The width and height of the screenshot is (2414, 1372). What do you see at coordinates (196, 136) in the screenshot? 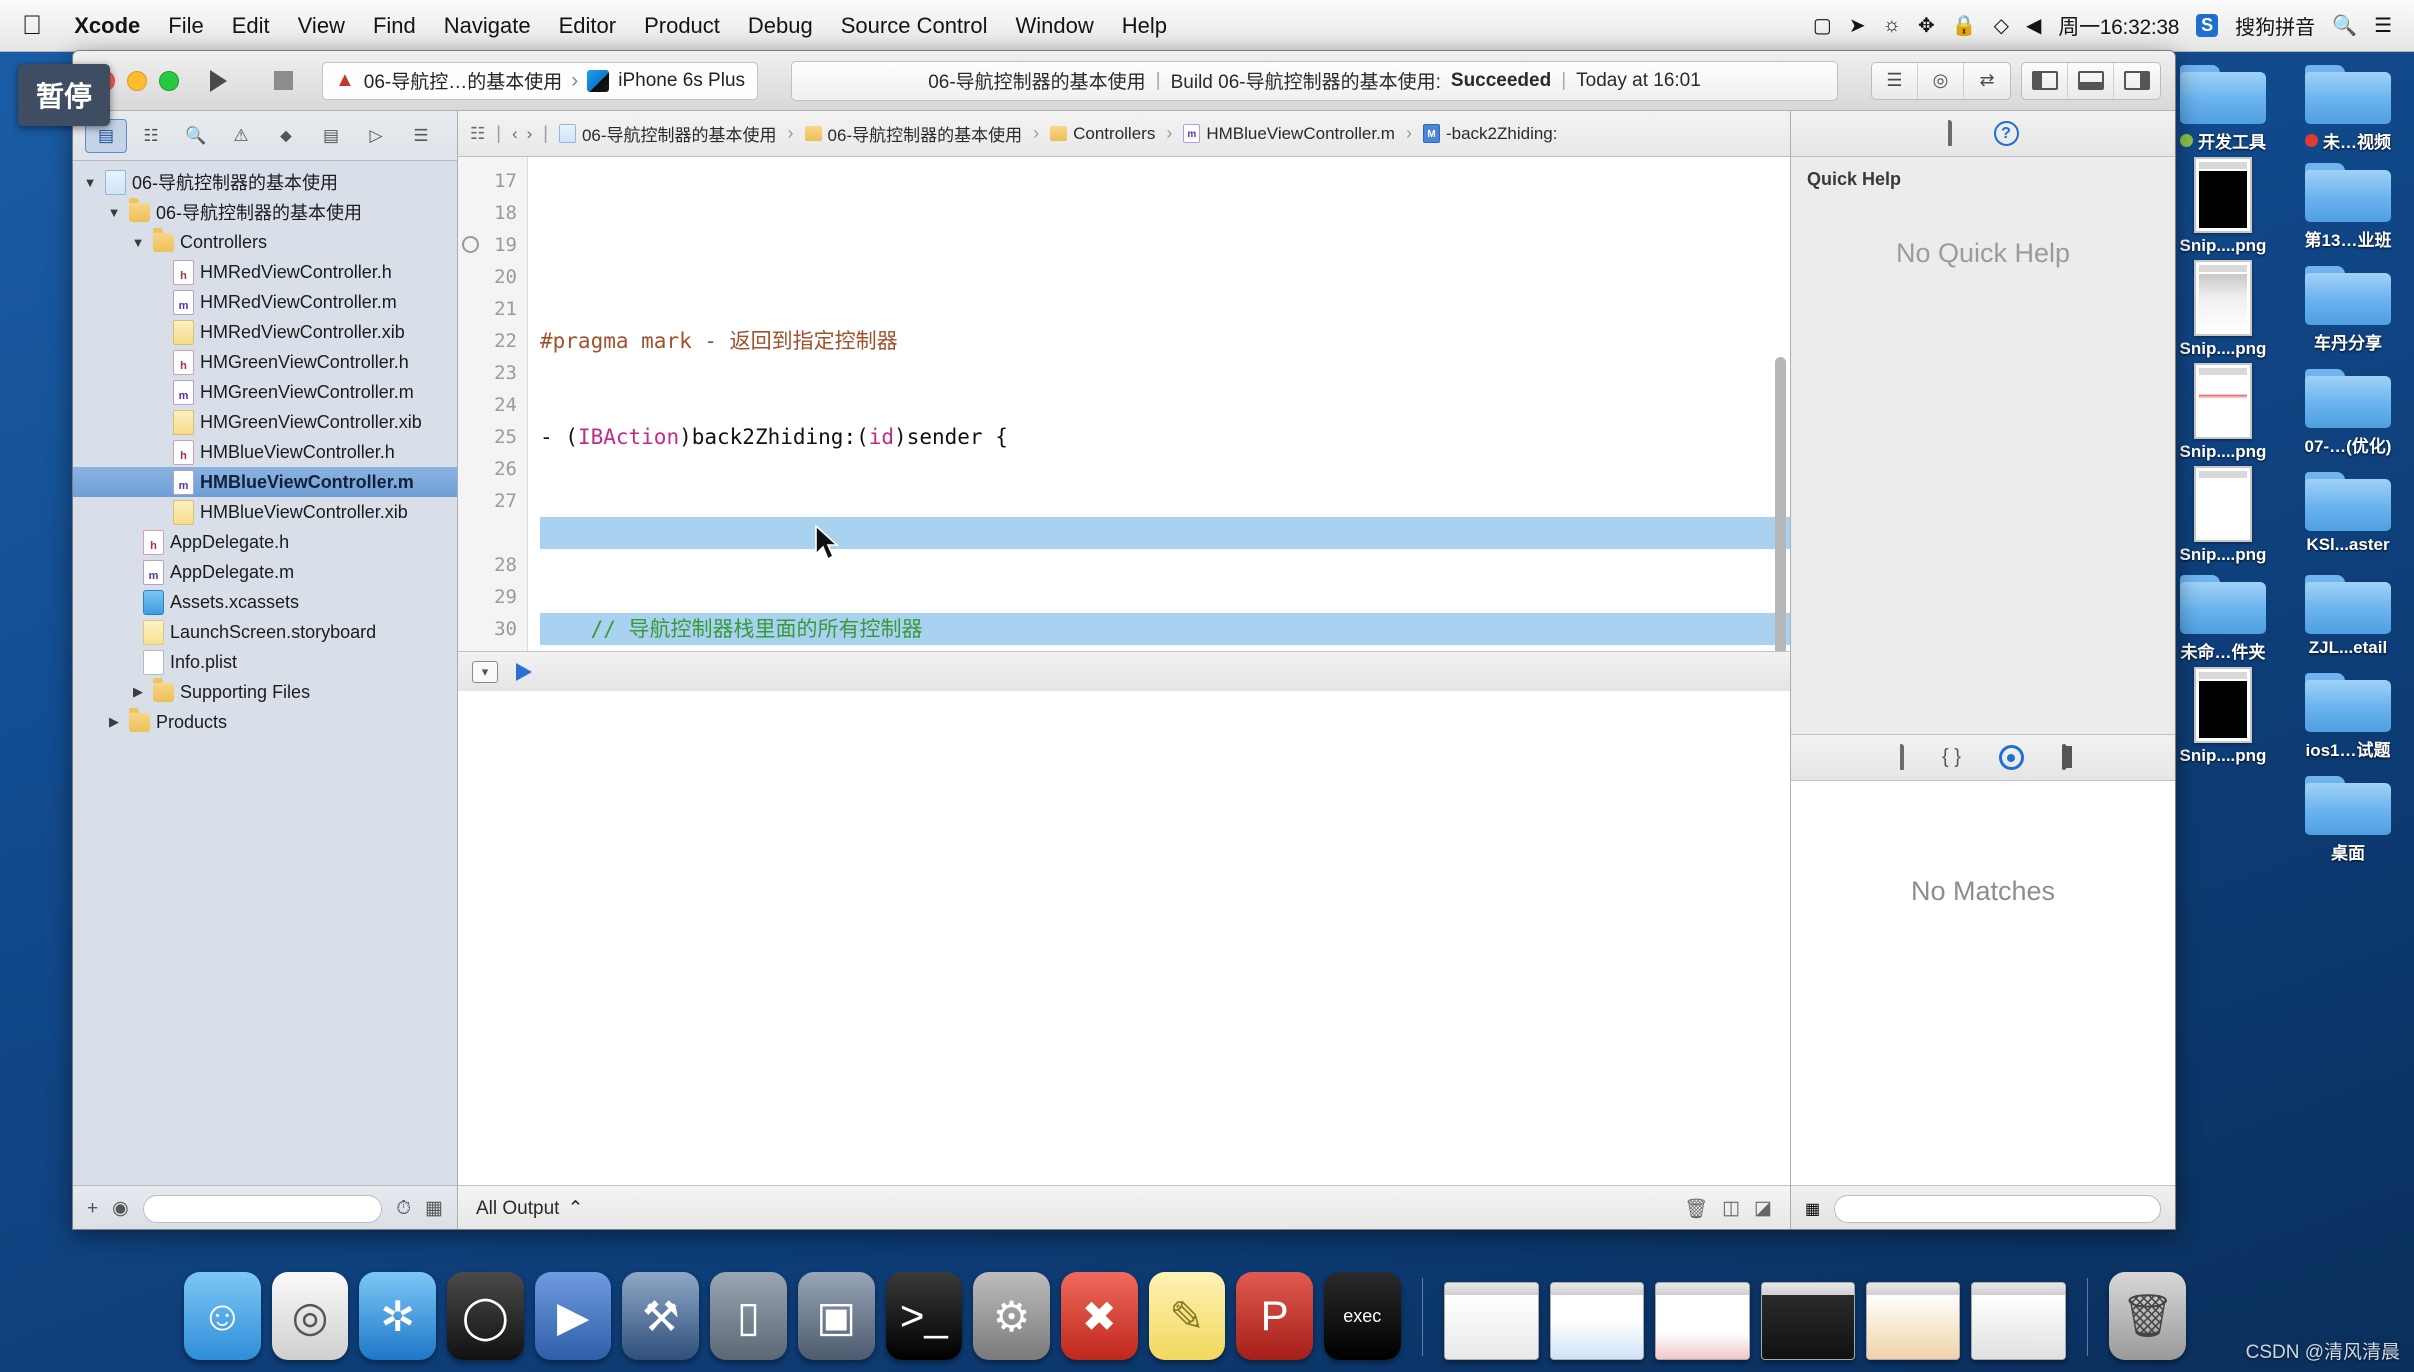
I see `find-navigator-tab: 🔍` at bounding box center [196, 136].